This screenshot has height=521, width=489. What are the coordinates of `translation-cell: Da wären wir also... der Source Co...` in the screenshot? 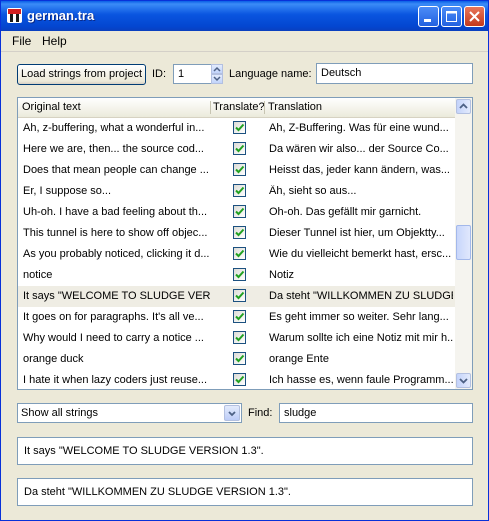 It's located at (359, 149).